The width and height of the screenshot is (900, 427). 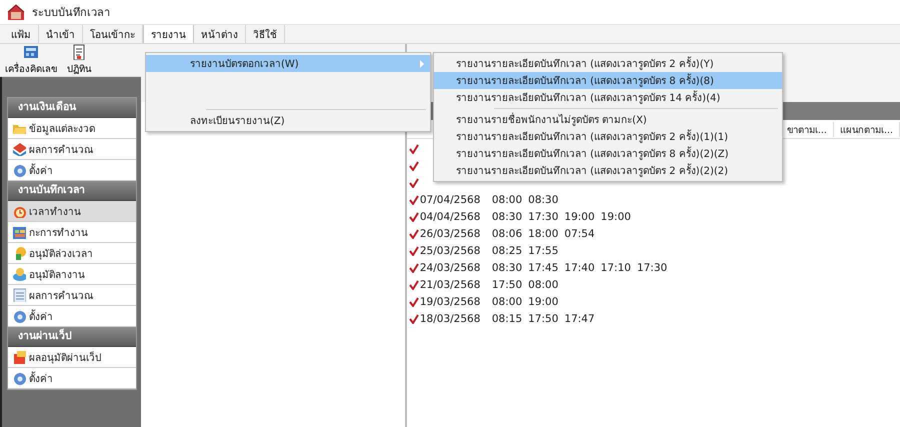 What do you see at coordinates (608, 170) in the screenshot?
I see `menu-item: รายงานรายละเอียดบันทึกเวลา (แสดงเวลารูดบัตร 2 ครั้ง)(2)(2)` at bounding box center [608, 170].